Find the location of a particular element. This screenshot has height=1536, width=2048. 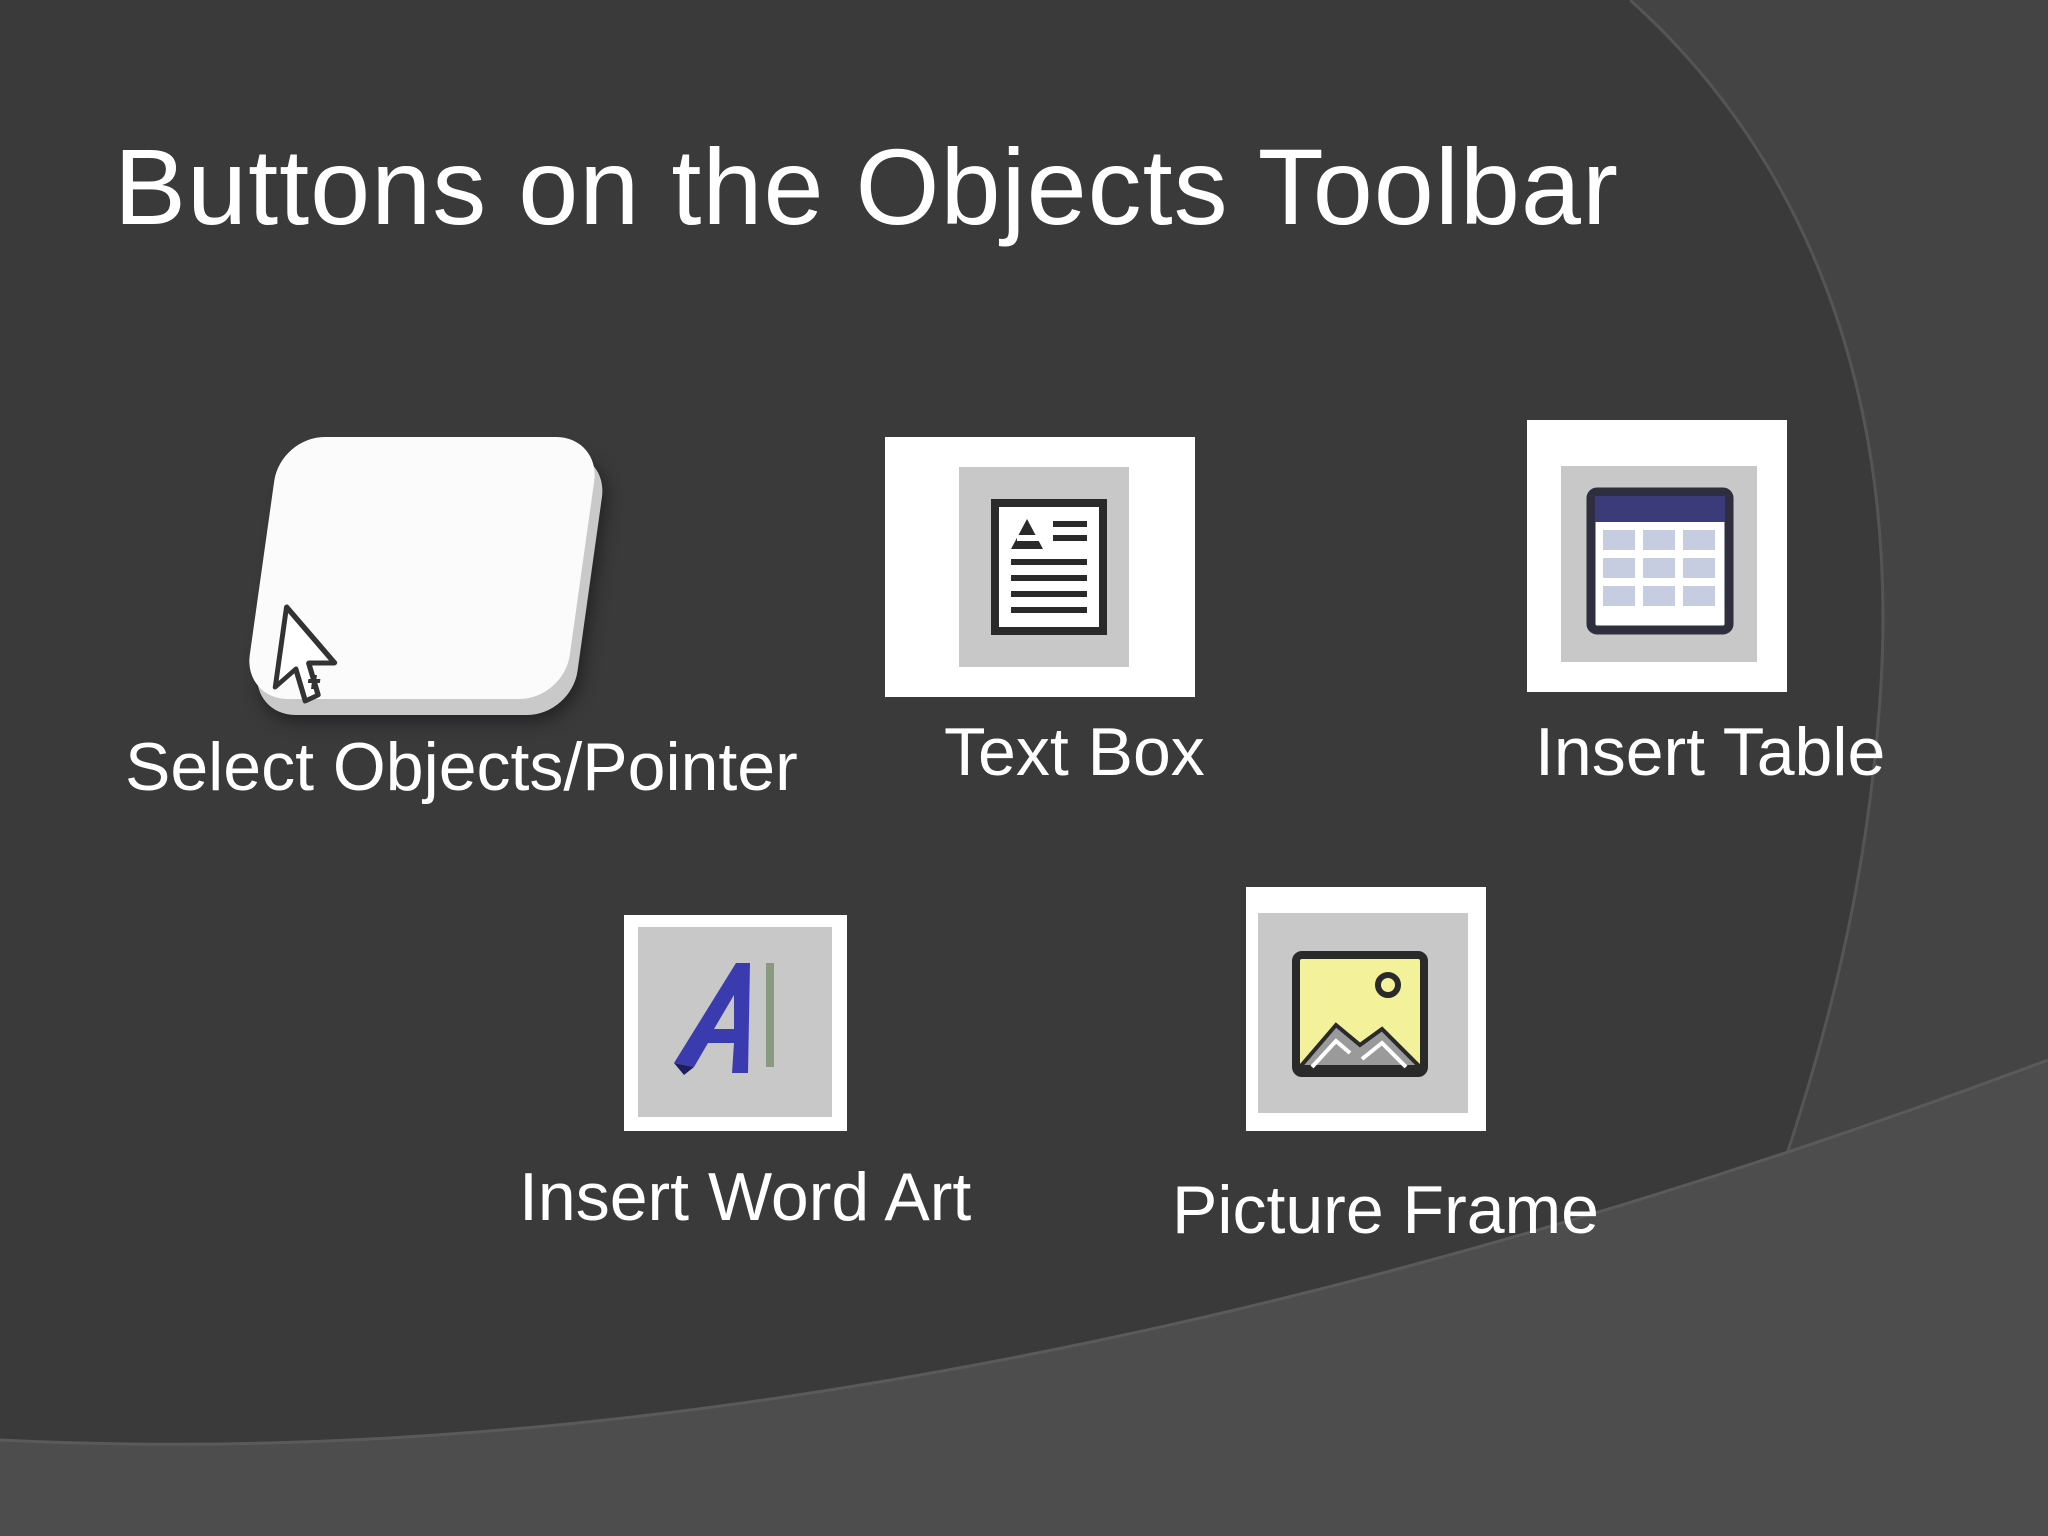

insert-table-label: Insert Table is located at coordinates (1710, 752).